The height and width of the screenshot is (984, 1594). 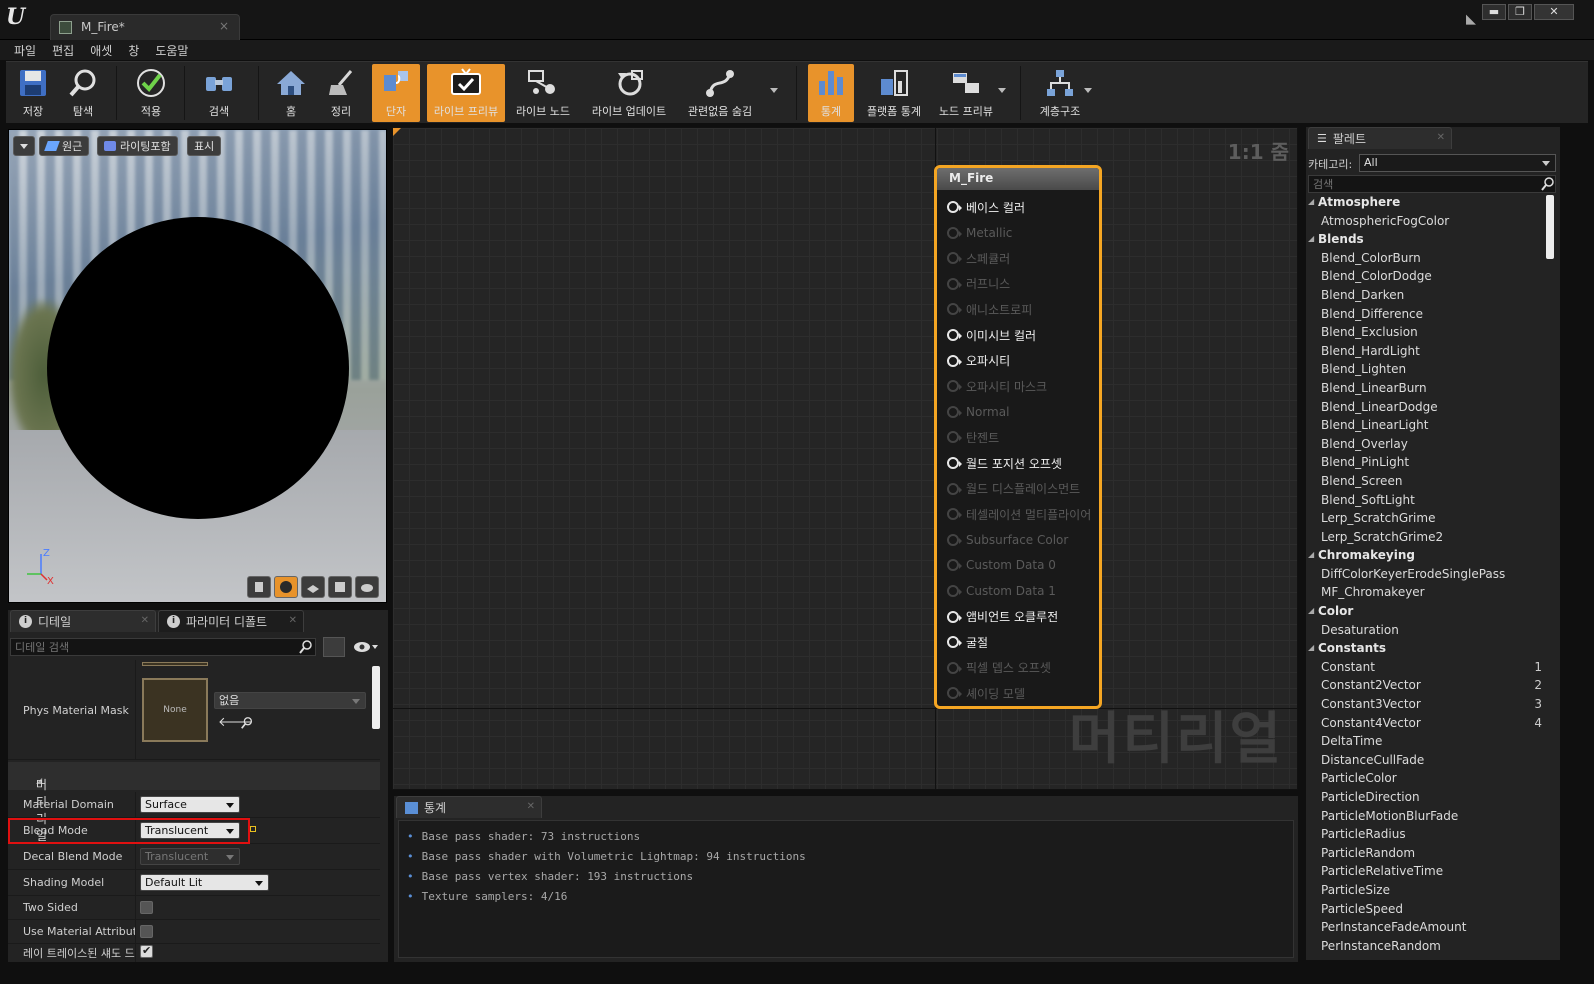 What do you see at coordinates (1426, 388) in the screenshot?
I see `palette-item: Blend_LinearBurn` at bounding box center [1426, 388].